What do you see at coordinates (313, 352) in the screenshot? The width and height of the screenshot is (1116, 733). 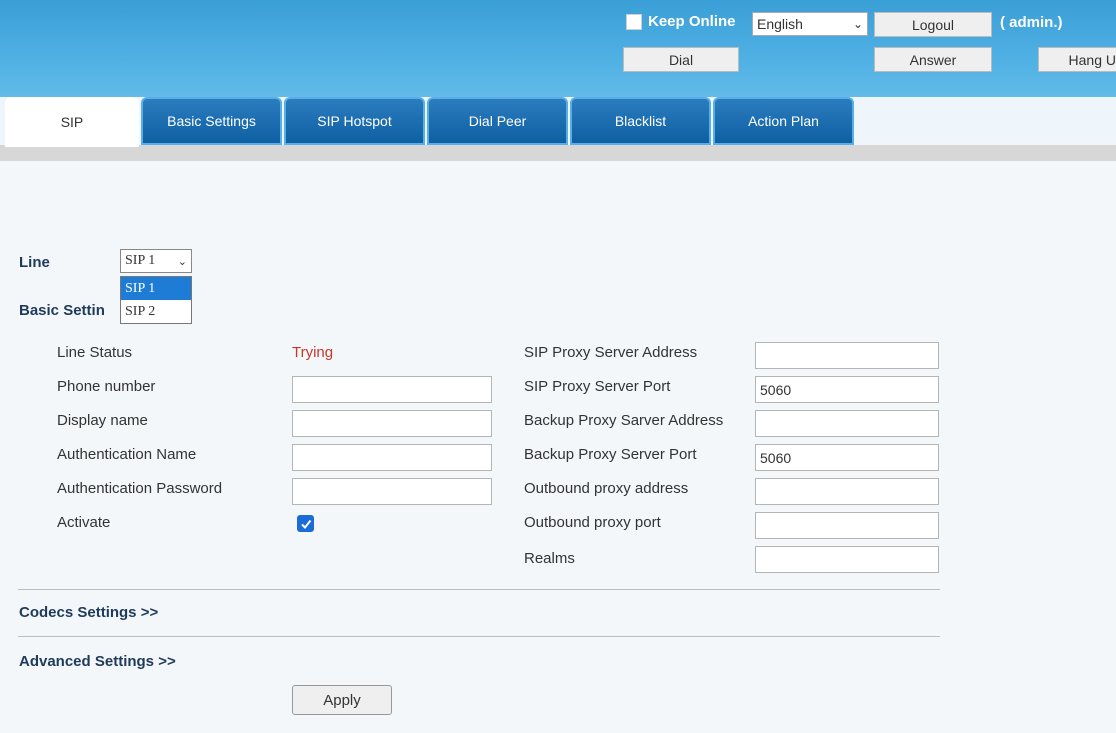 I see `line-status-value: Trying` at bounding box center [313, 352].